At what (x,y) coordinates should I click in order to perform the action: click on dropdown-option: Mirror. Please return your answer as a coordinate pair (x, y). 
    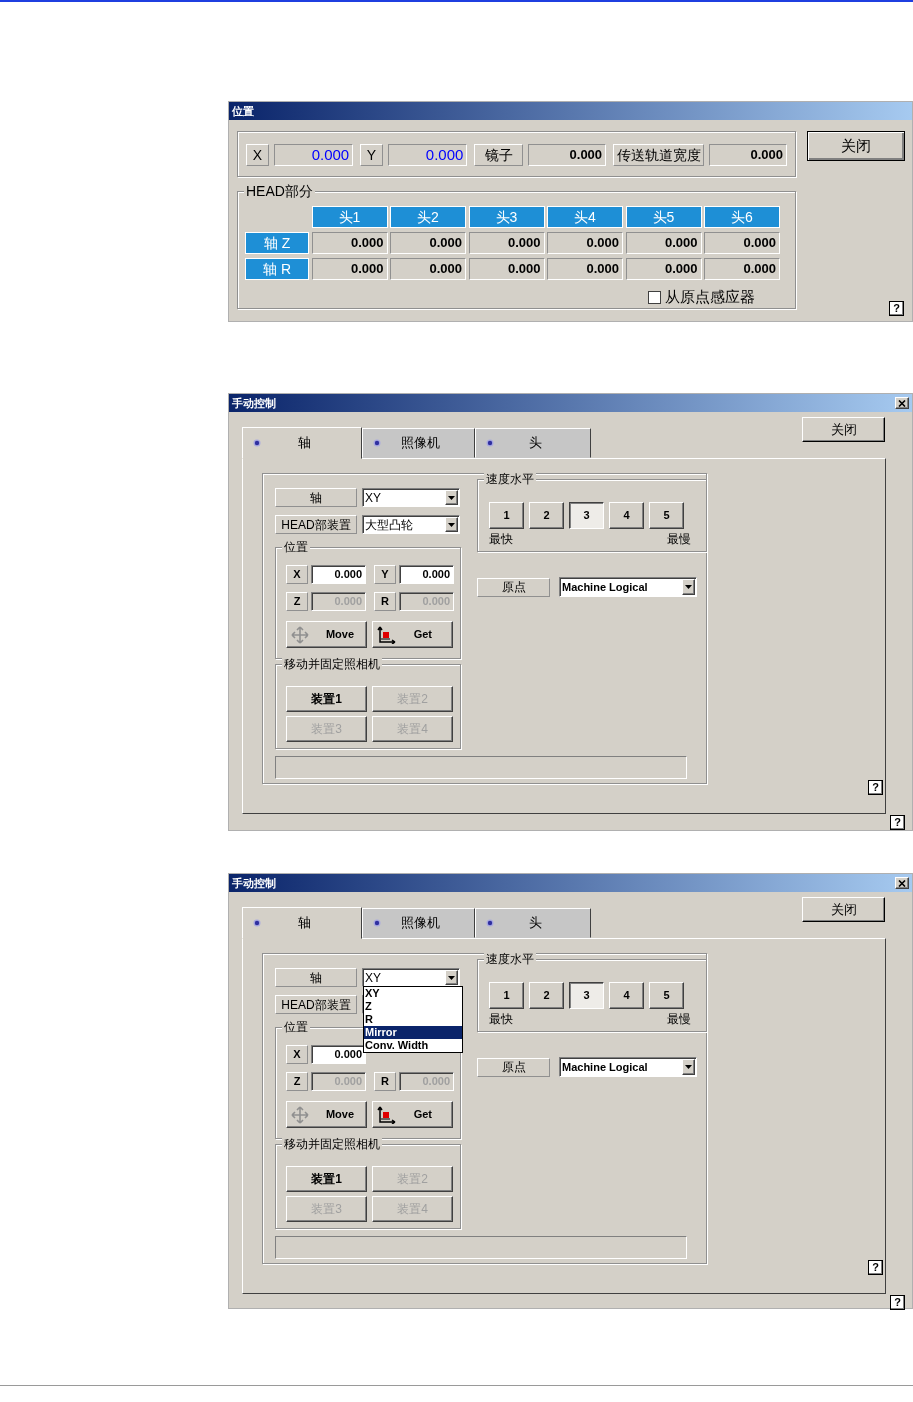
    Looking at the image, I should click on (413, 1032).